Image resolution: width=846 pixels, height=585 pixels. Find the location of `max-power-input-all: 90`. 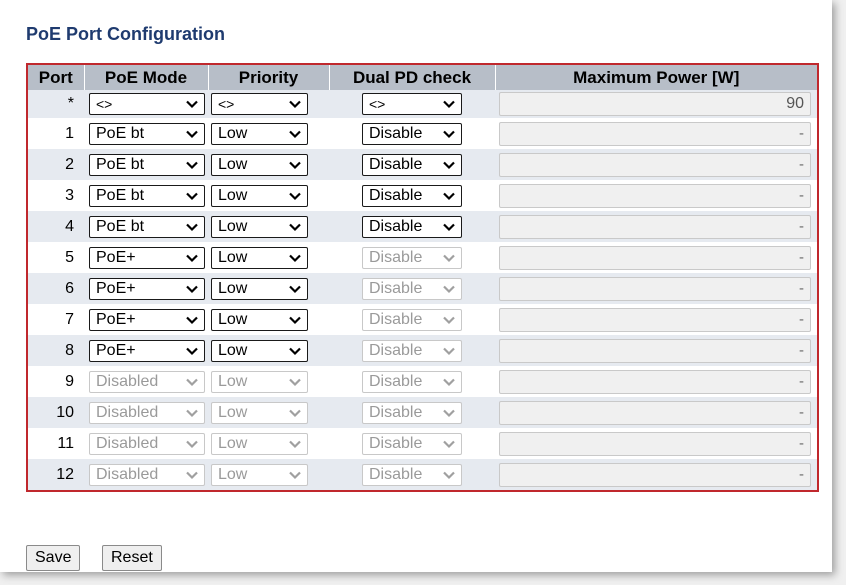

max-power-input-all: 90 is located at coordinates (655, 104).